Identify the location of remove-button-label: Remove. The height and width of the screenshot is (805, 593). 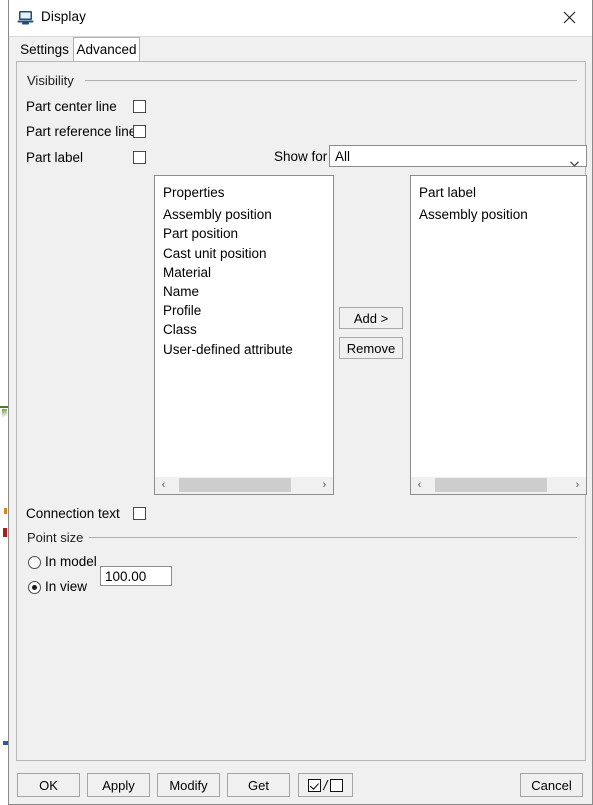
(371, 348).